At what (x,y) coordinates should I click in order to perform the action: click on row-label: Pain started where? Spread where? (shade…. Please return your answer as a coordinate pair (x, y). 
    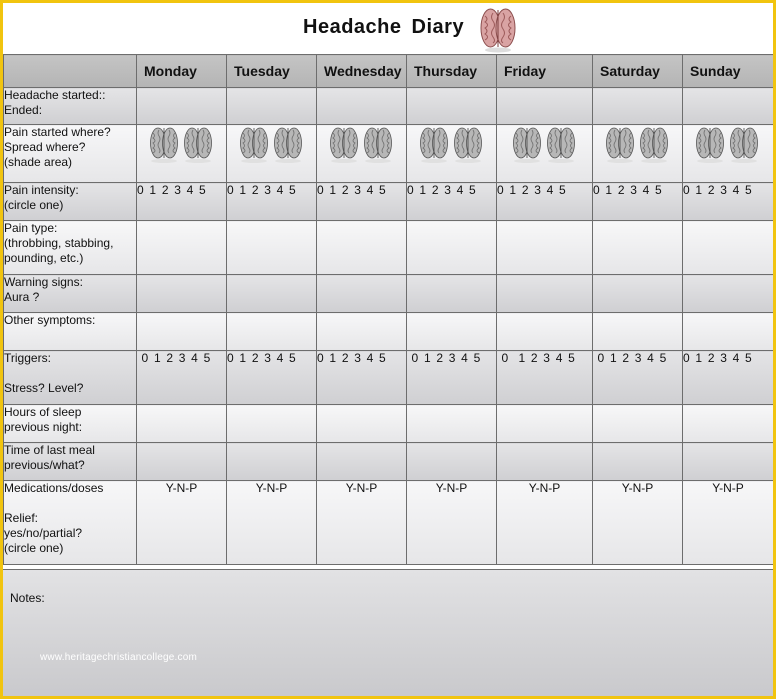
    Looking at the image, I should click on (70, 153).